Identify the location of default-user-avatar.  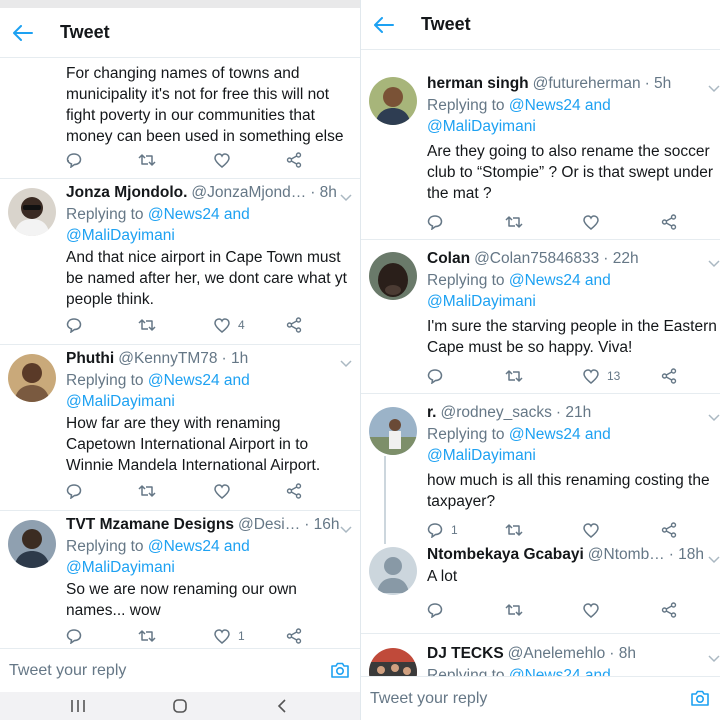
(393, 571).